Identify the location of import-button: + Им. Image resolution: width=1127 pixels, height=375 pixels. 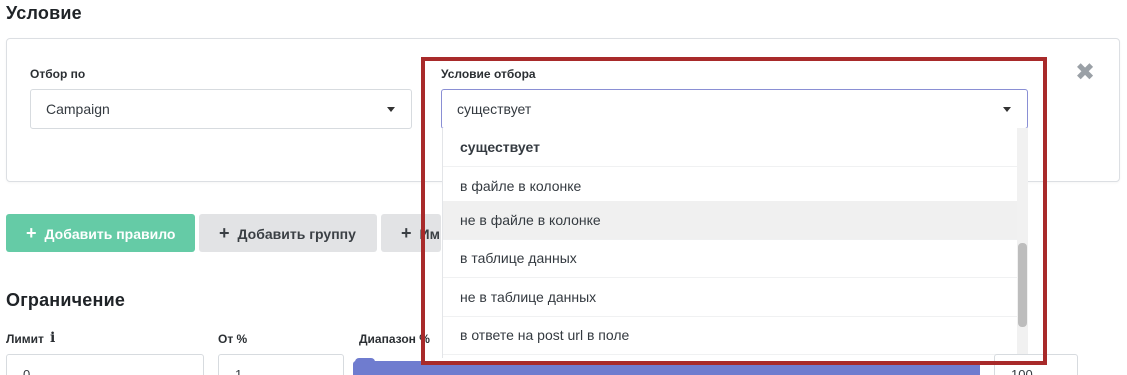
(411, 233).